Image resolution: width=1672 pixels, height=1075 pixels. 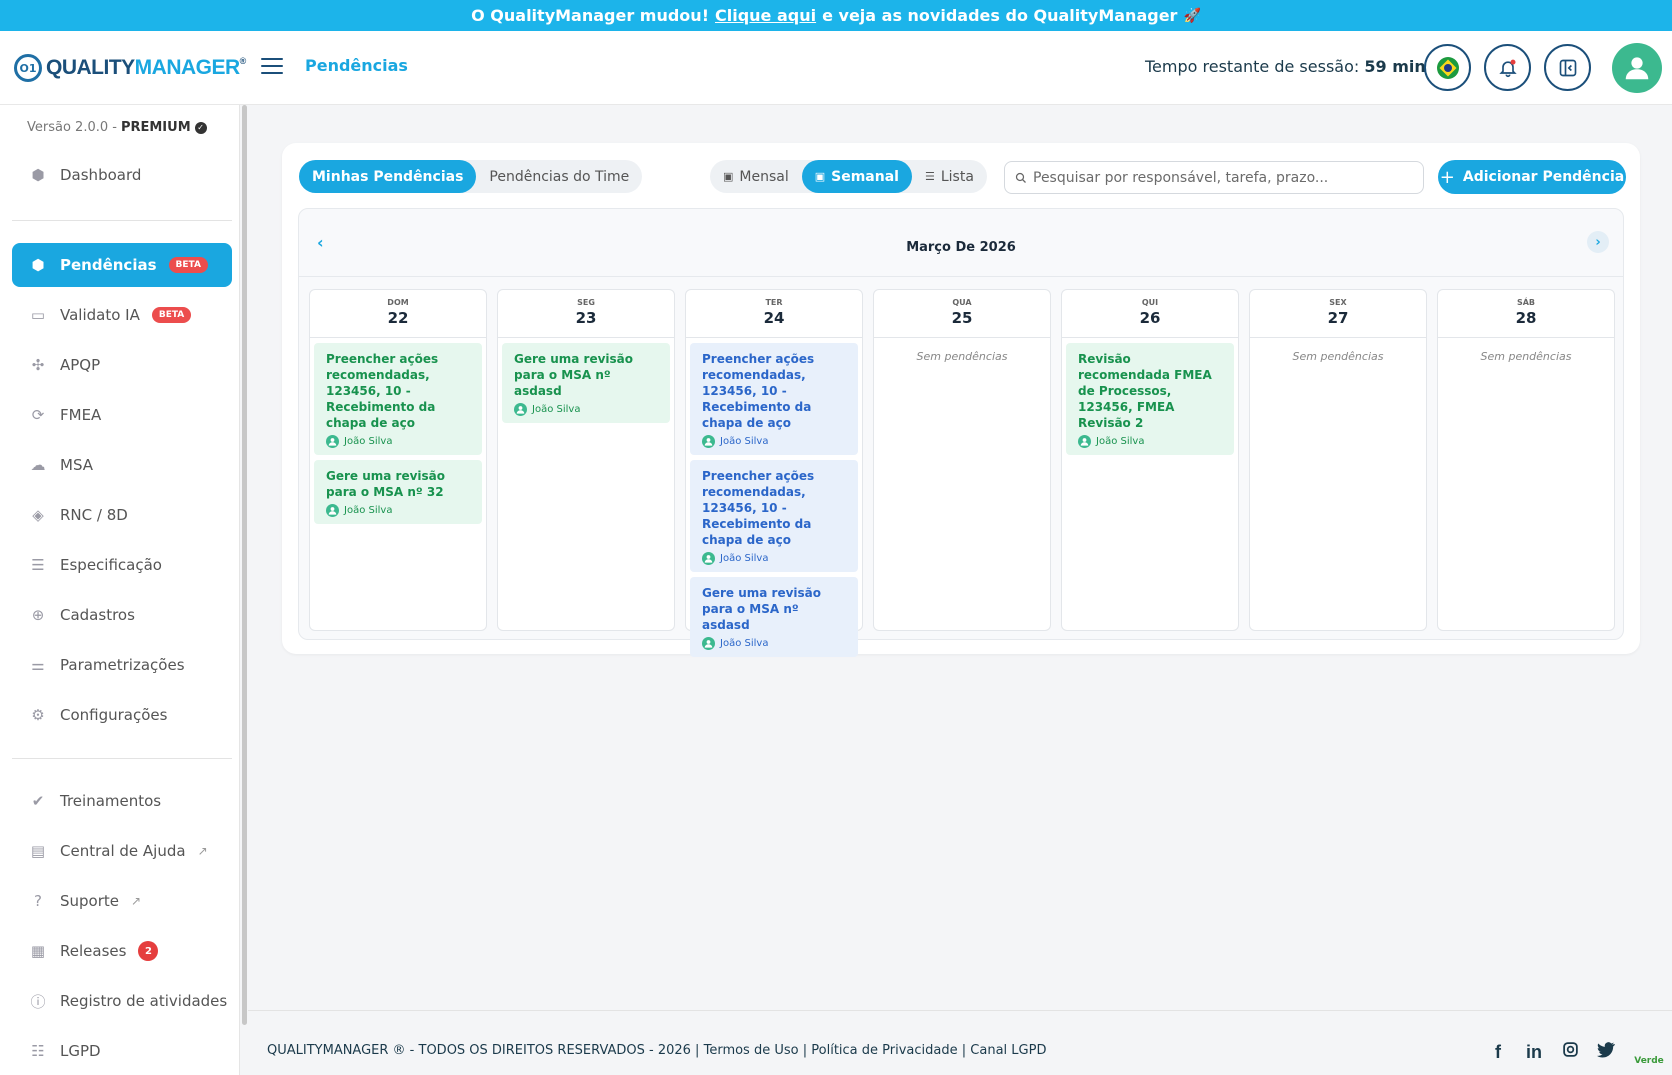 What do you see at coordinates (774, 302) in the screenshot?
I see `day-of-week: TER` at bounding box center [774, 302].